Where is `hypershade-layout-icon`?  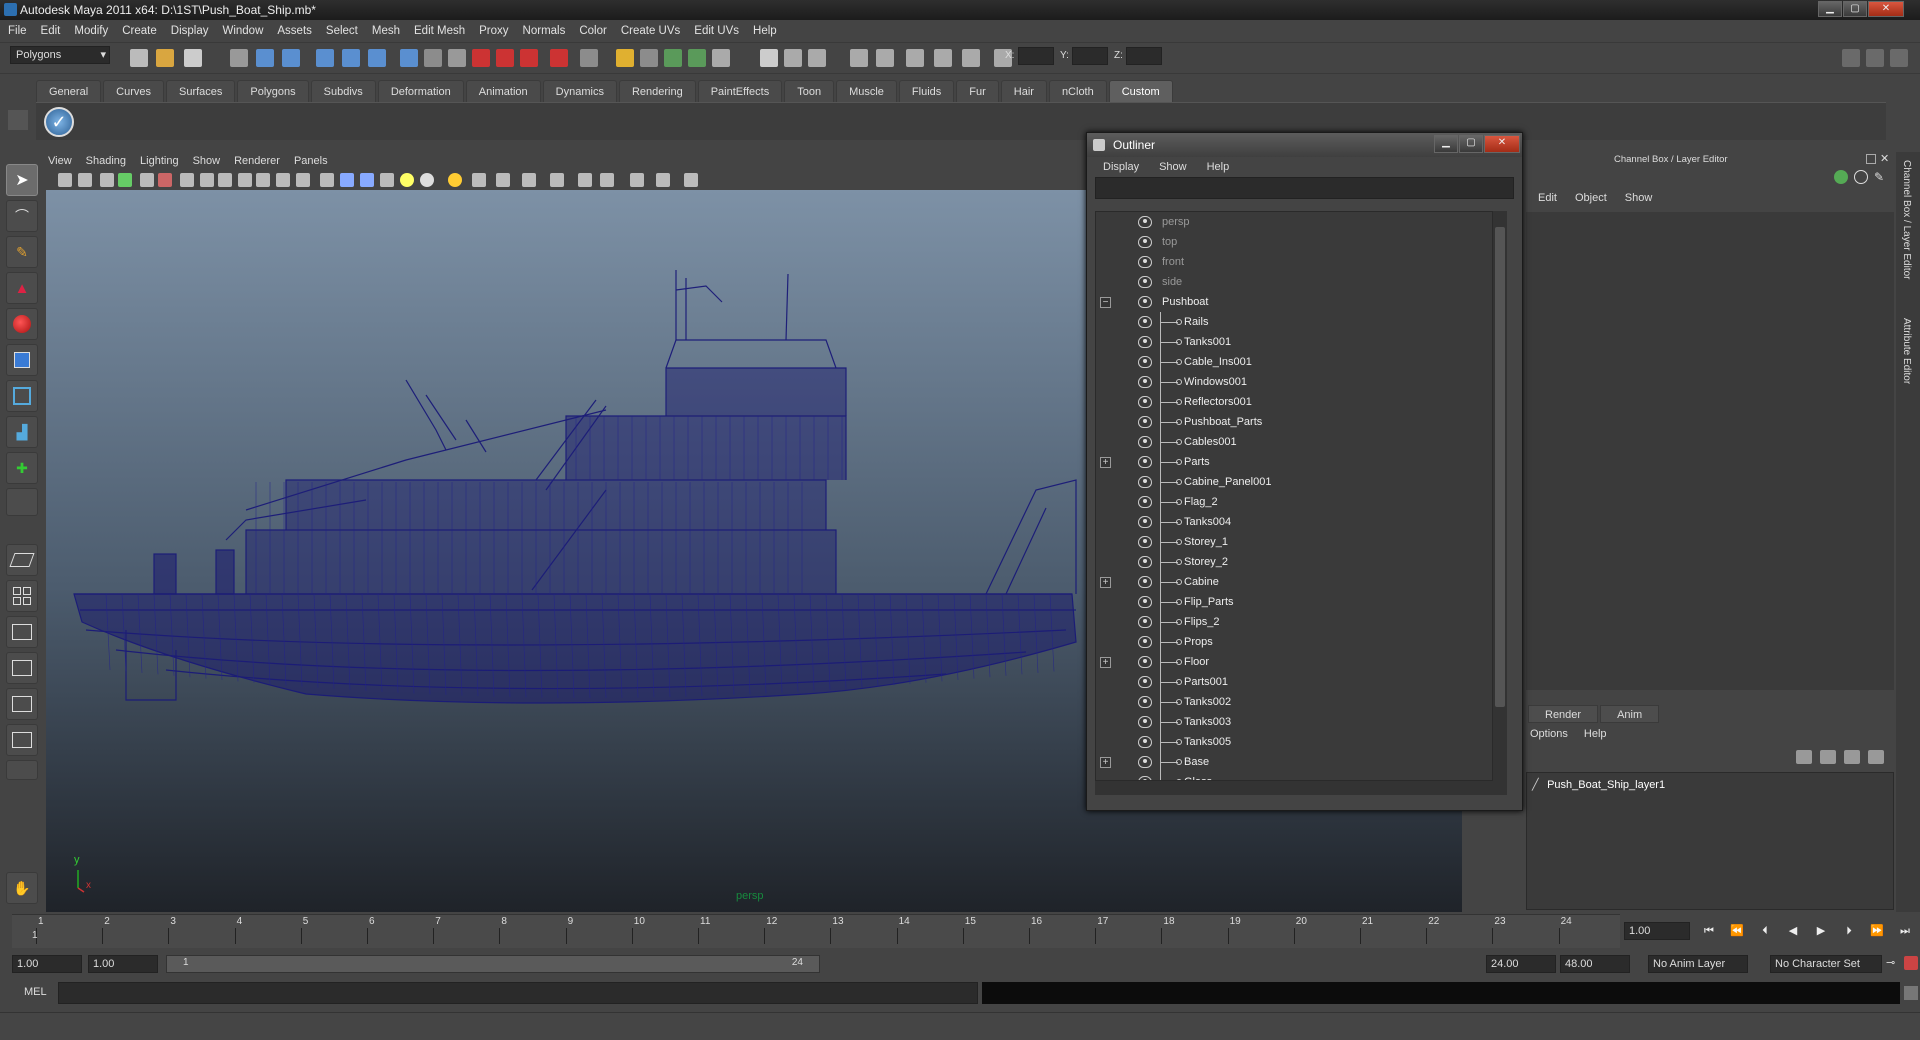 hypershade-layout-icon is located at coordinates (22, 704).